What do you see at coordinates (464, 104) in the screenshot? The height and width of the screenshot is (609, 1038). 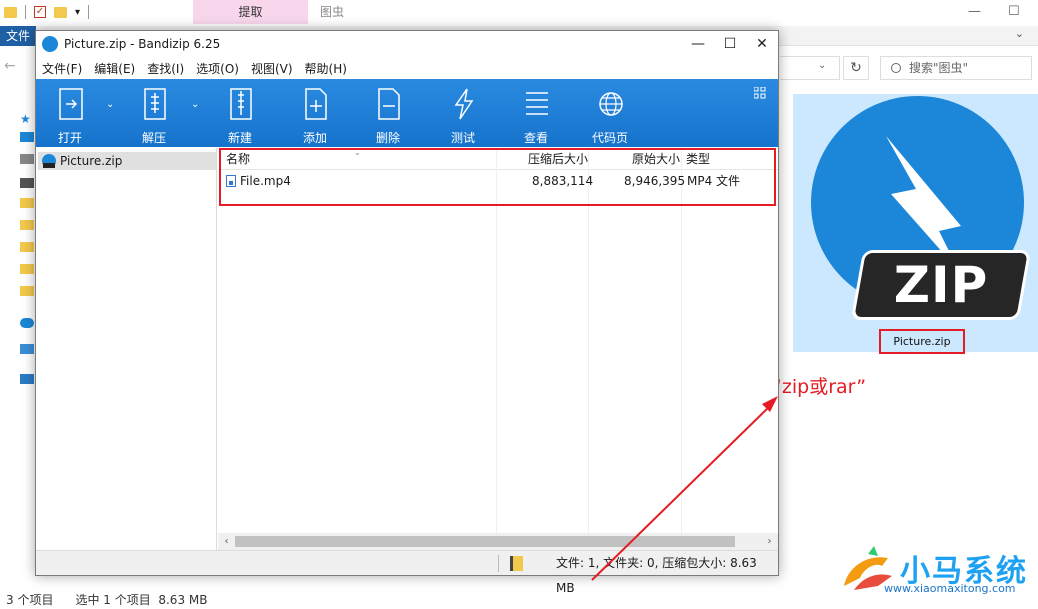 I see `lightning-test-icon` at bounding box center [464, 104].